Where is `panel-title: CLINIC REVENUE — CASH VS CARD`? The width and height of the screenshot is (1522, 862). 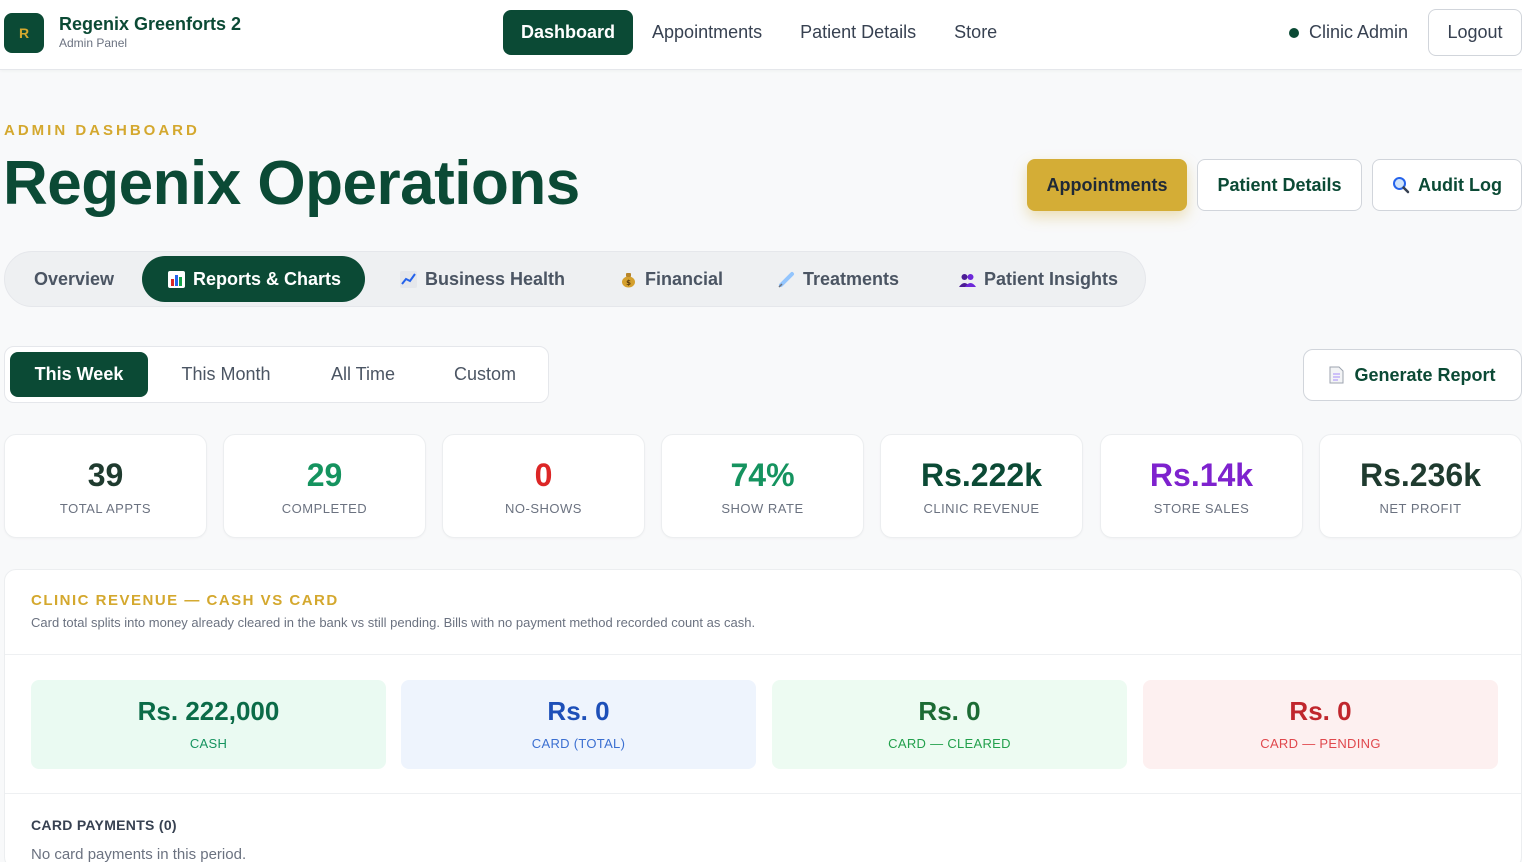
panel-title: CLINIC REVENUE — CASH VS CARD is located at coordinates (185, 600).